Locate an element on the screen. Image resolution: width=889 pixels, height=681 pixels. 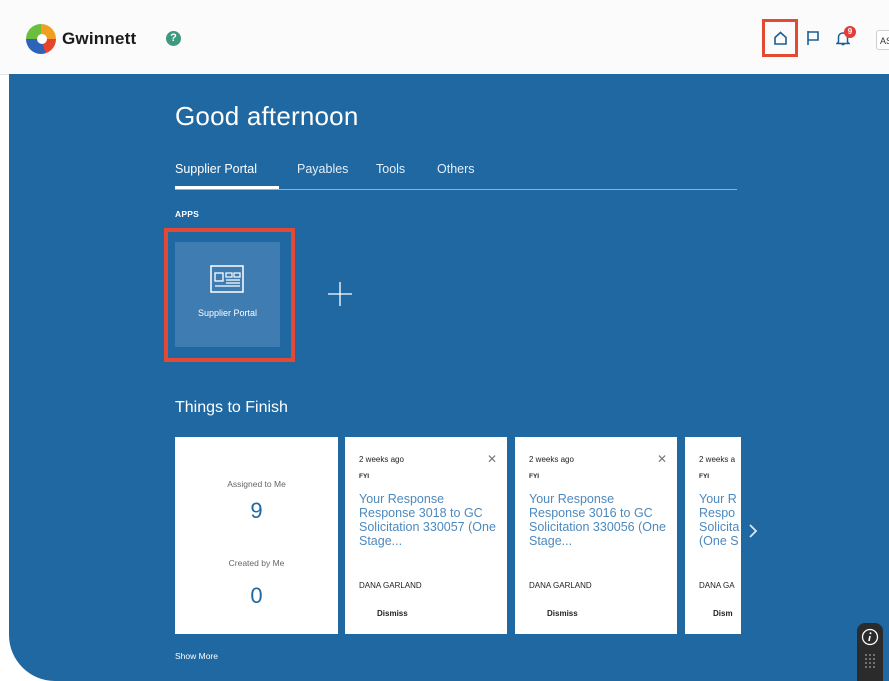
app-label: Supplier Portal is located at coordinates (227, 313).